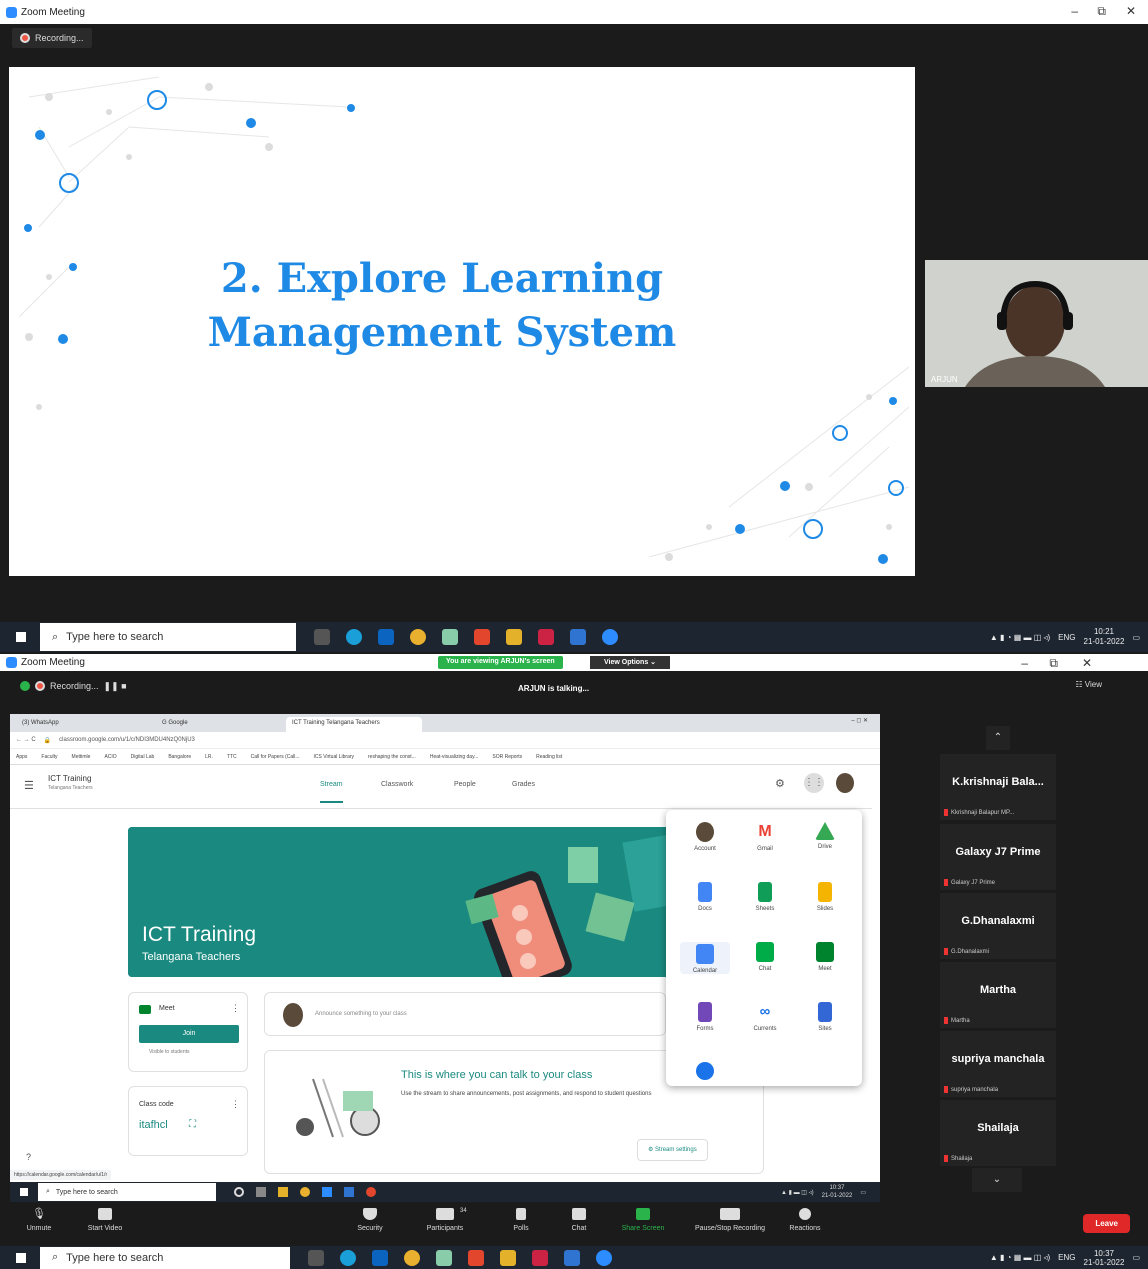 The image size is (1148, 1269). I want to click on bookmark: ICS Virtual Library, so click(334, 757).